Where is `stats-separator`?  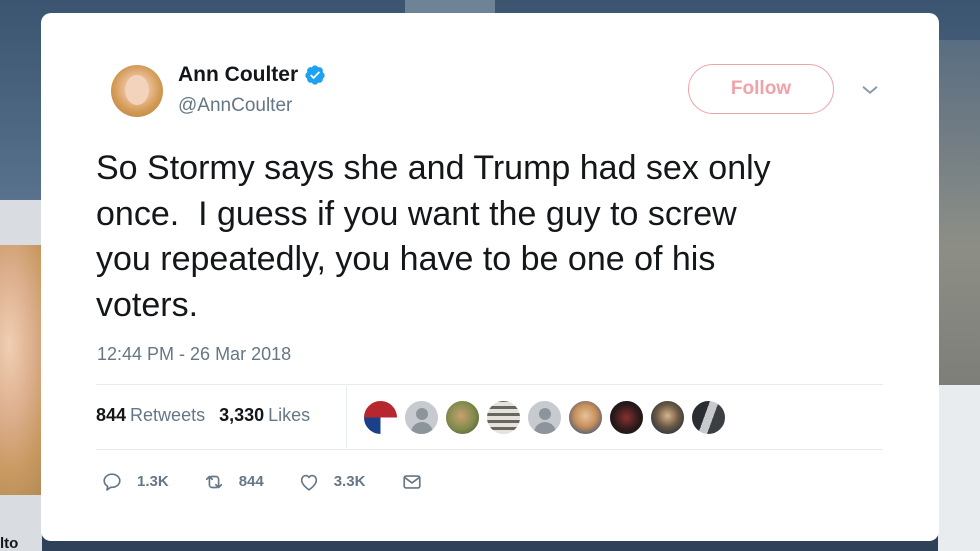 stats-separator is located at coordinates (346, 417).